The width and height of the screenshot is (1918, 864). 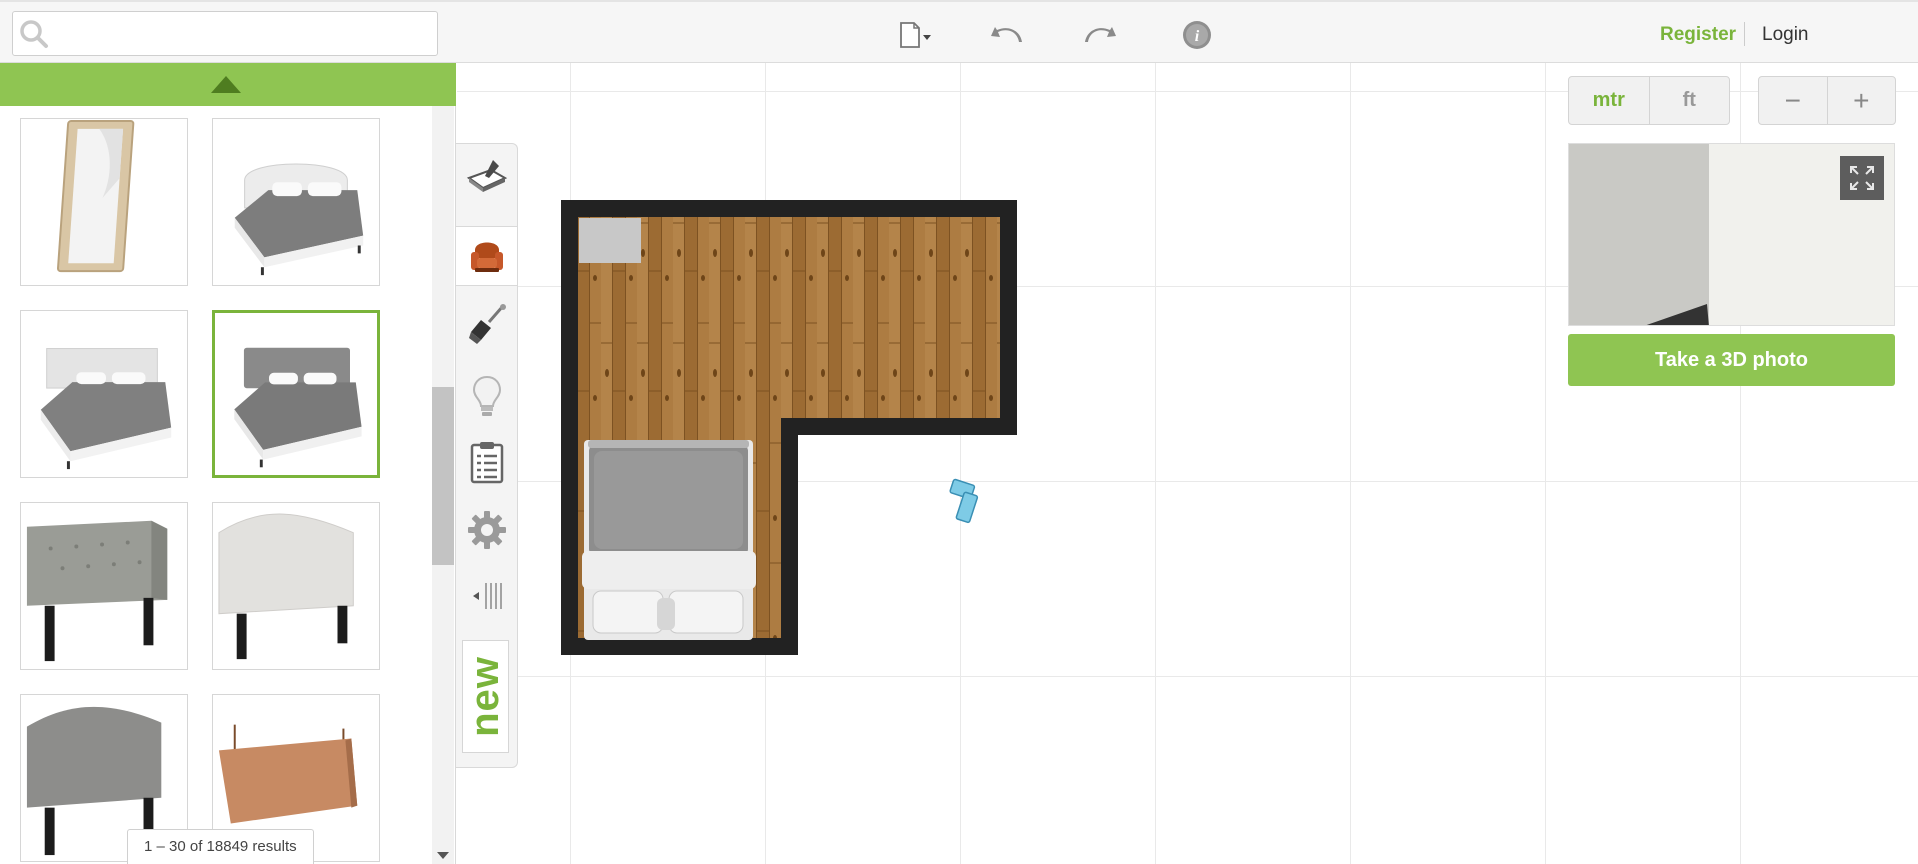 I want to click on info-icon: i, so click(x=1197, y=35).